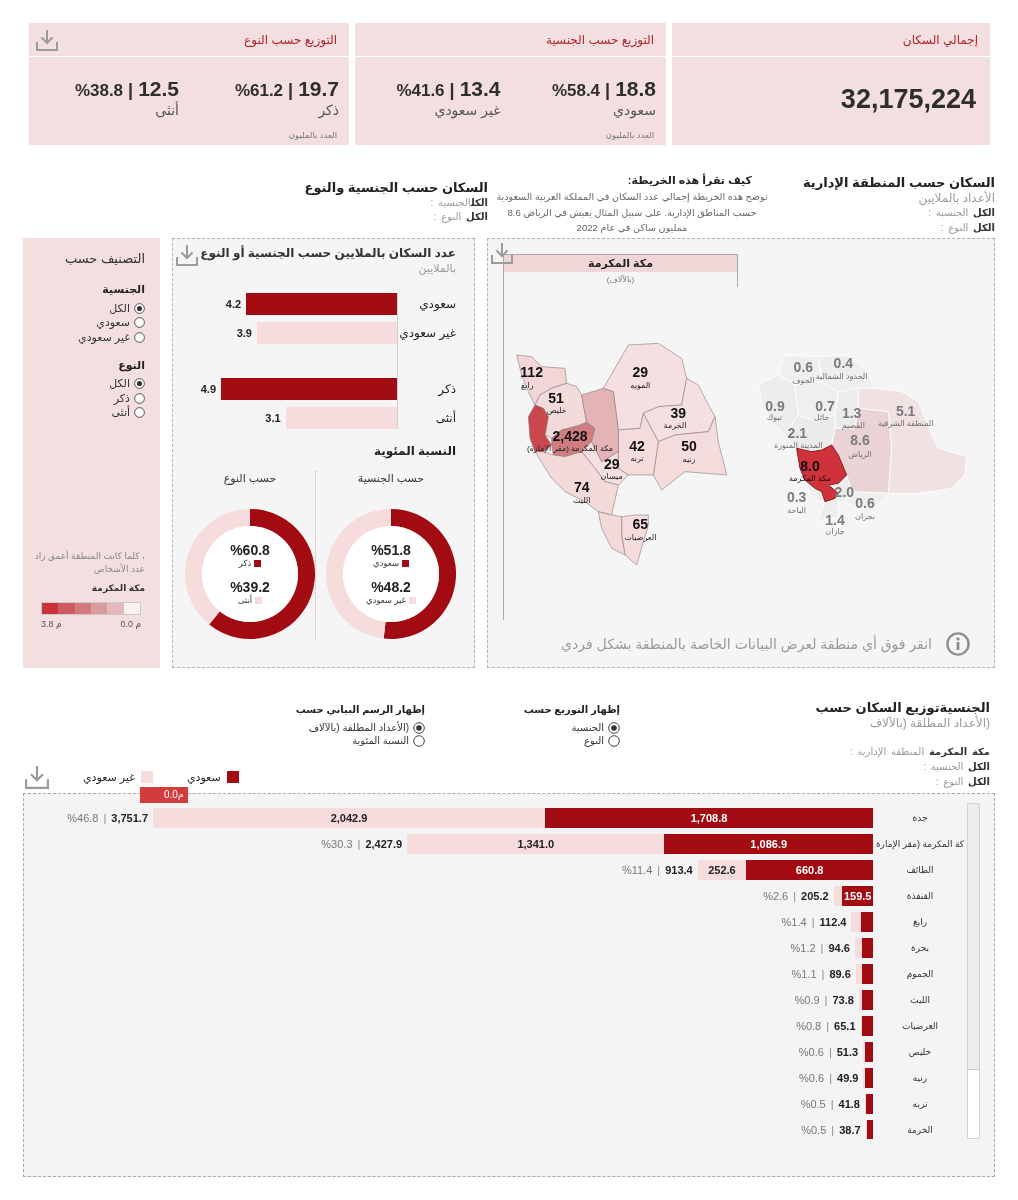 The image size is (1018, 1200). Describe the element at coordinates (104, 259) in the screenshot. I see `panel-title: التصنيف حسب` at that location.